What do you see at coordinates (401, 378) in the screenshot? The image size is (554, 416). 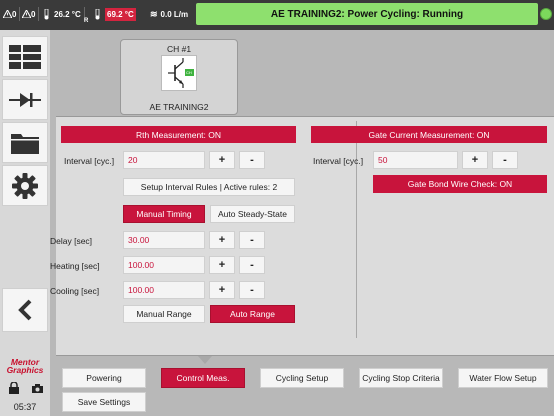 I see `tab-cycling-stop-criteria: Cycling Stop Criteria` at bounding box center [401, 378].